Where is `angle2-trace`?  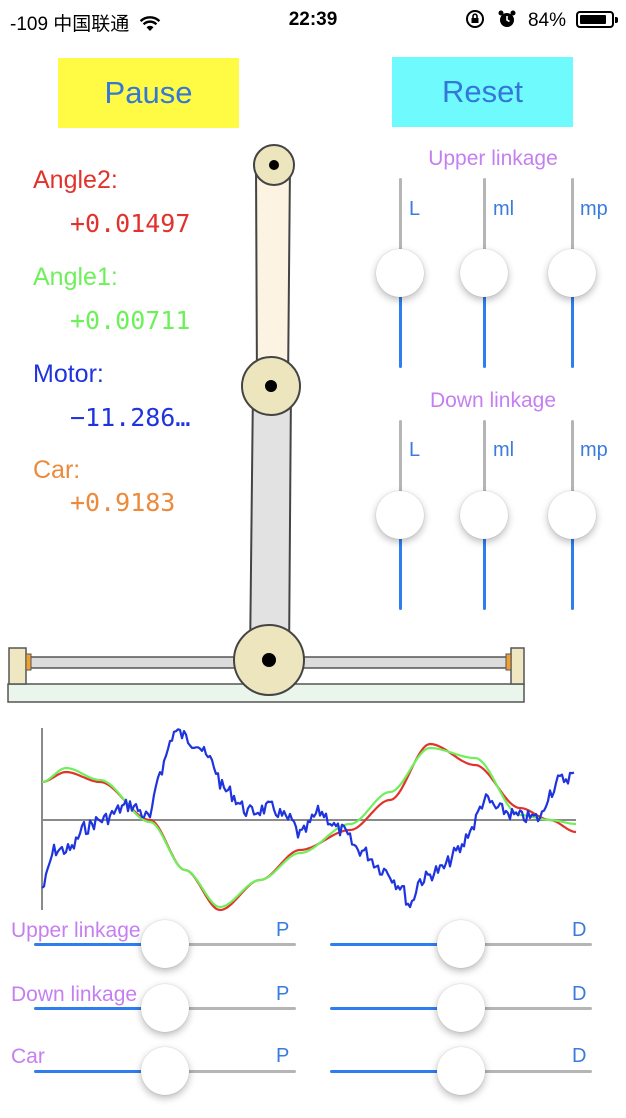
angle2-trace is located at coordinates (309, 827).